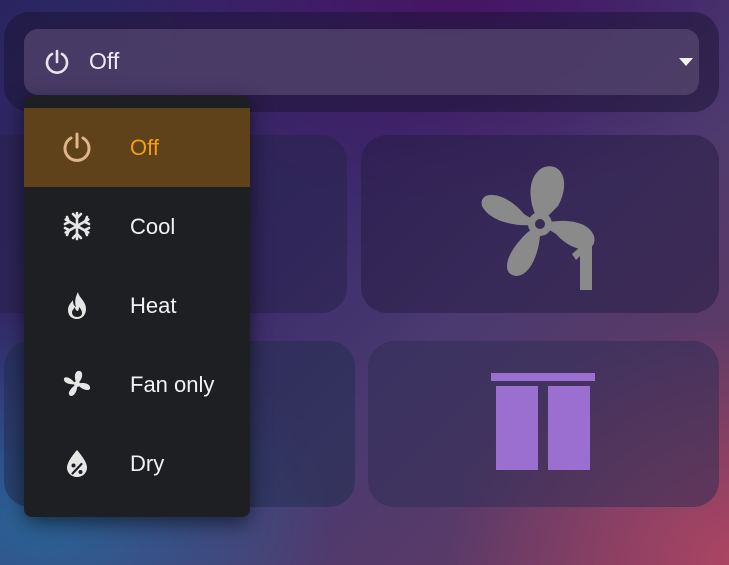  What do you see at coordinates (104, 61) in the screenshot?
I see `select-value: Off` at bounding box center [104, 61].